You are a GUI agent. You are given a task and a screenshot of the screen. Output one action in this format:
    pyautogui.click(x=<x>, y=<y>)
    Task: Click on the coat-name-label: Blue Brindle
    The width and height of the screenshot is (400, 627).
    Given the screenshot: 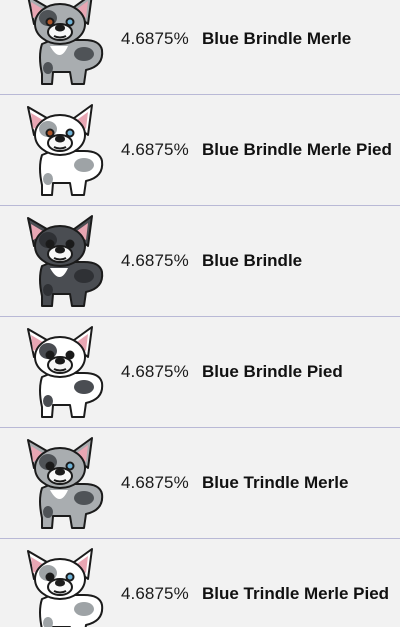 What is the action you would take?
    pyautogui.click(x=252, y=260)
    